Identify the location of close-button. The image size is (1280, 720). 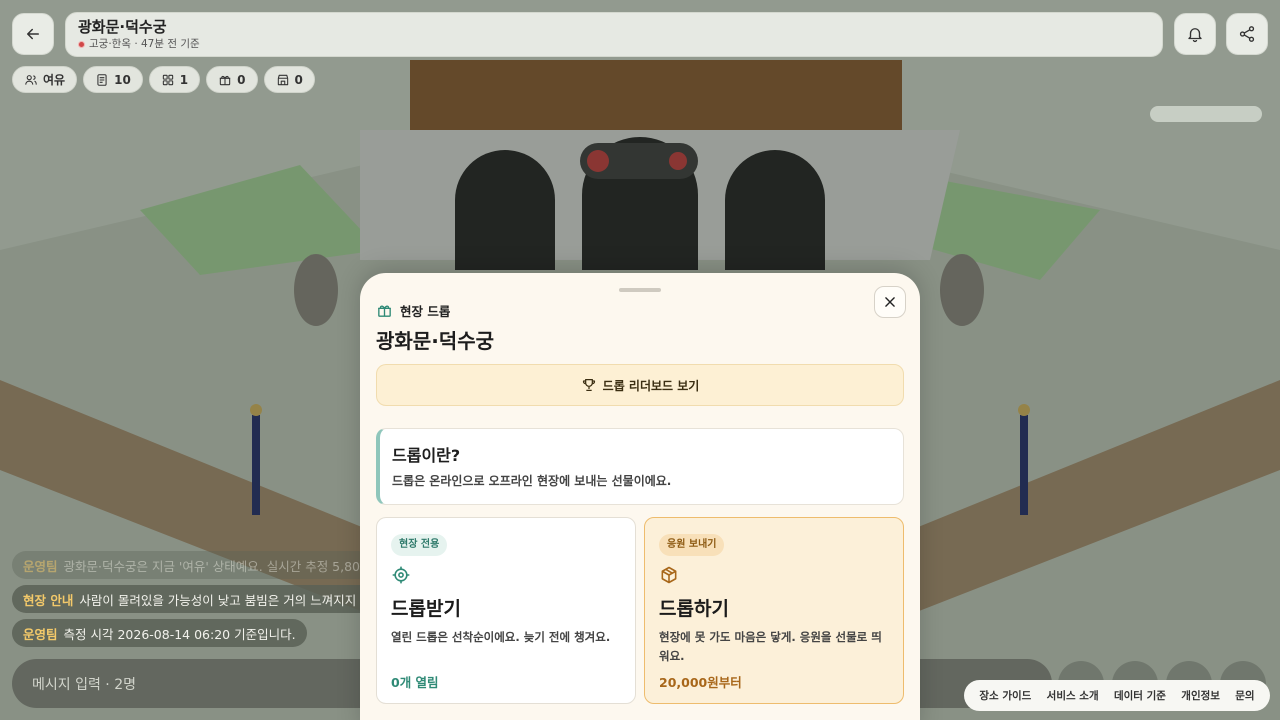
(890, 302).